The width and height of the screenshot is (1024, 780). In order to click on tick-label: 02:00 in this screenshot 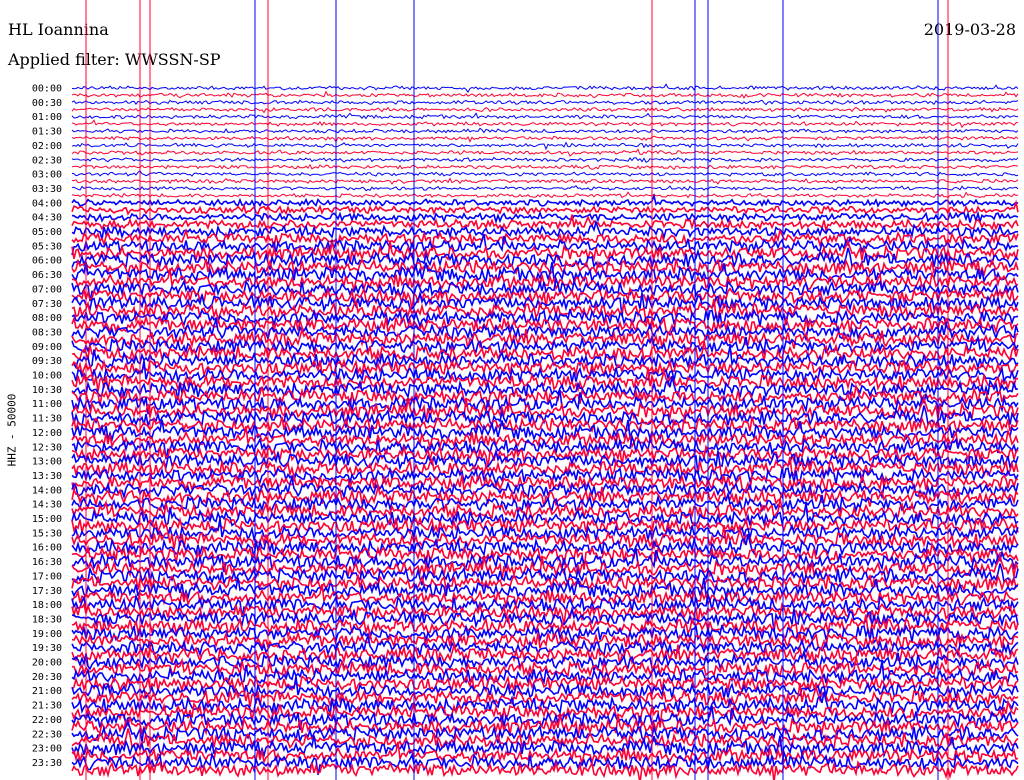, I will do `click(47, 146)`.